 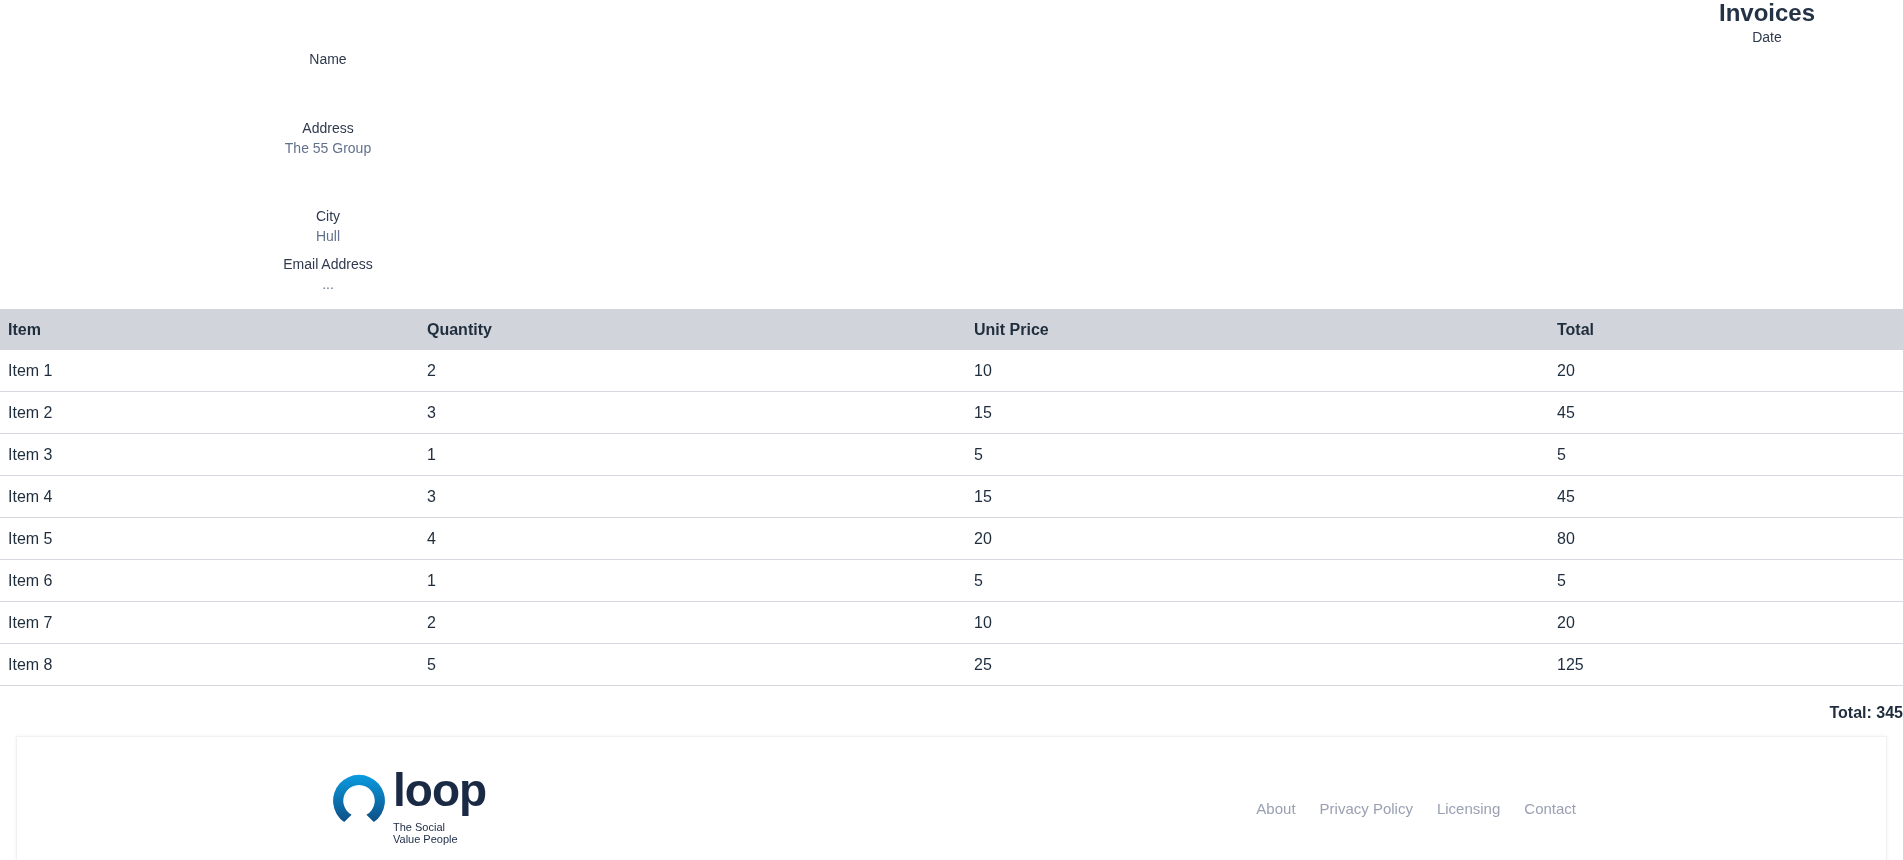 I want to click on table-cell: 125, so click(x=1726, y=664).